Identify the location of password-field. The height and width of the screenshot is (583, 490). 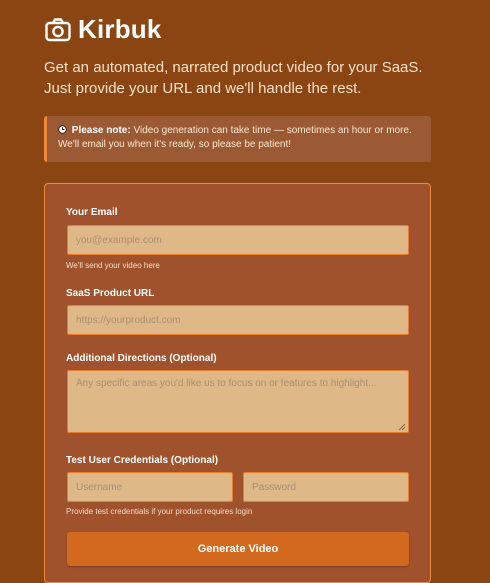
(326, 487).